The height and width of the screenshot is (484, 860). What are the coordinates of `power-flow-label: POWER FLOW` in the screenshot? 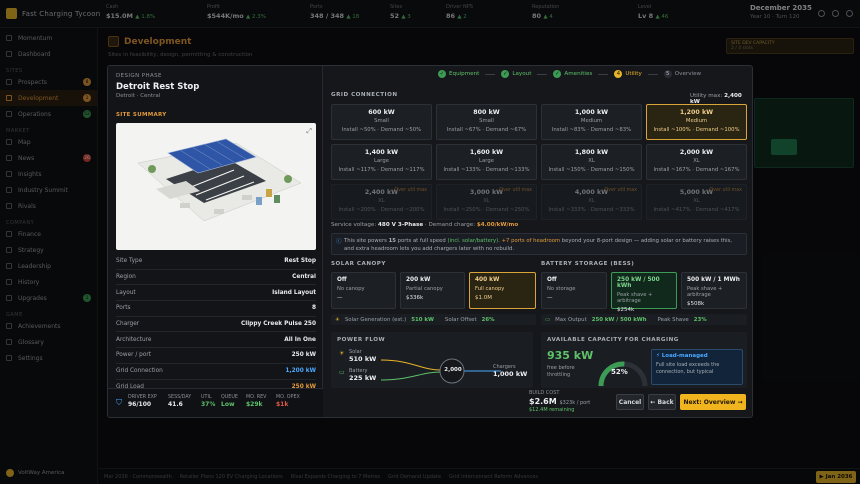 It's located at (361, 340).